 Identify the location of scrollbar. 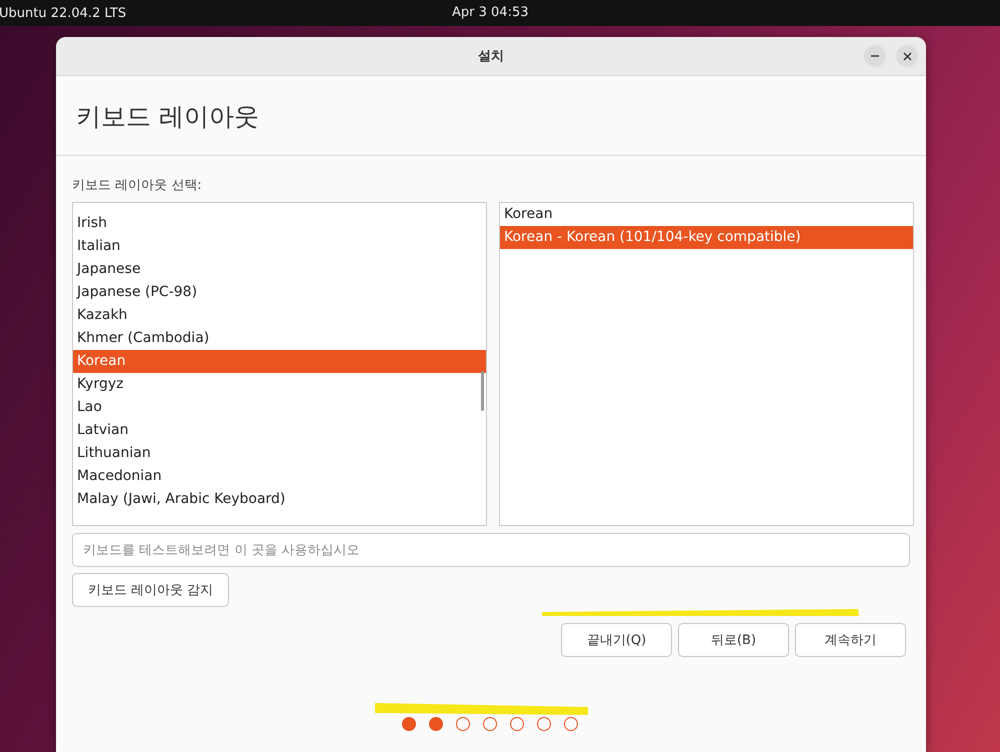
(482, 391).